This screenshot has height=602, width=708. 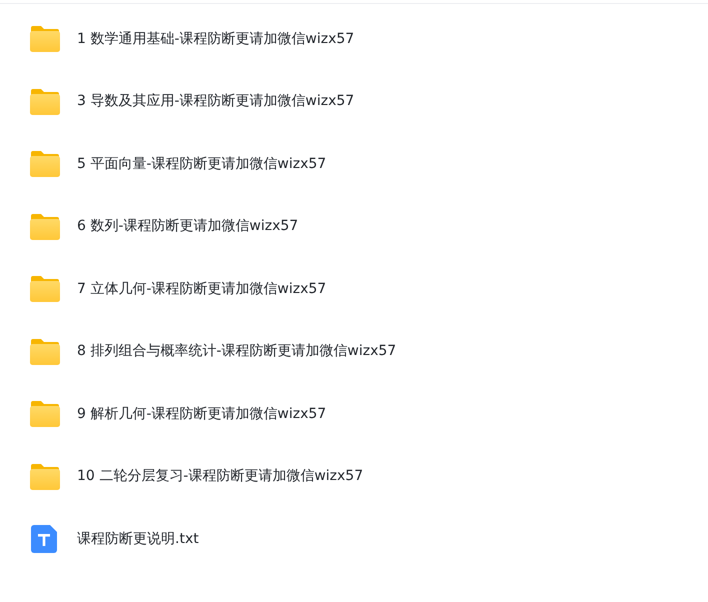 What do you see at coordinates (201, 414) in the screenshot?
I see `file-name: 9 解析几何-课程防断更请加微信wizx57` at bounding box center [201, 414].